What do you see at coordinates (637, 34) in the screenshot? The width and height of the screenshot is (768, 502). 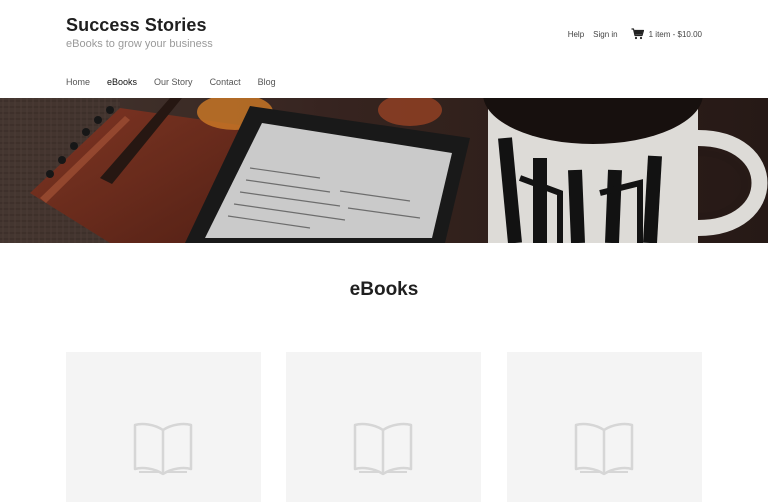 I see `shopping-cart-icon` at bounding box center [637, 34].